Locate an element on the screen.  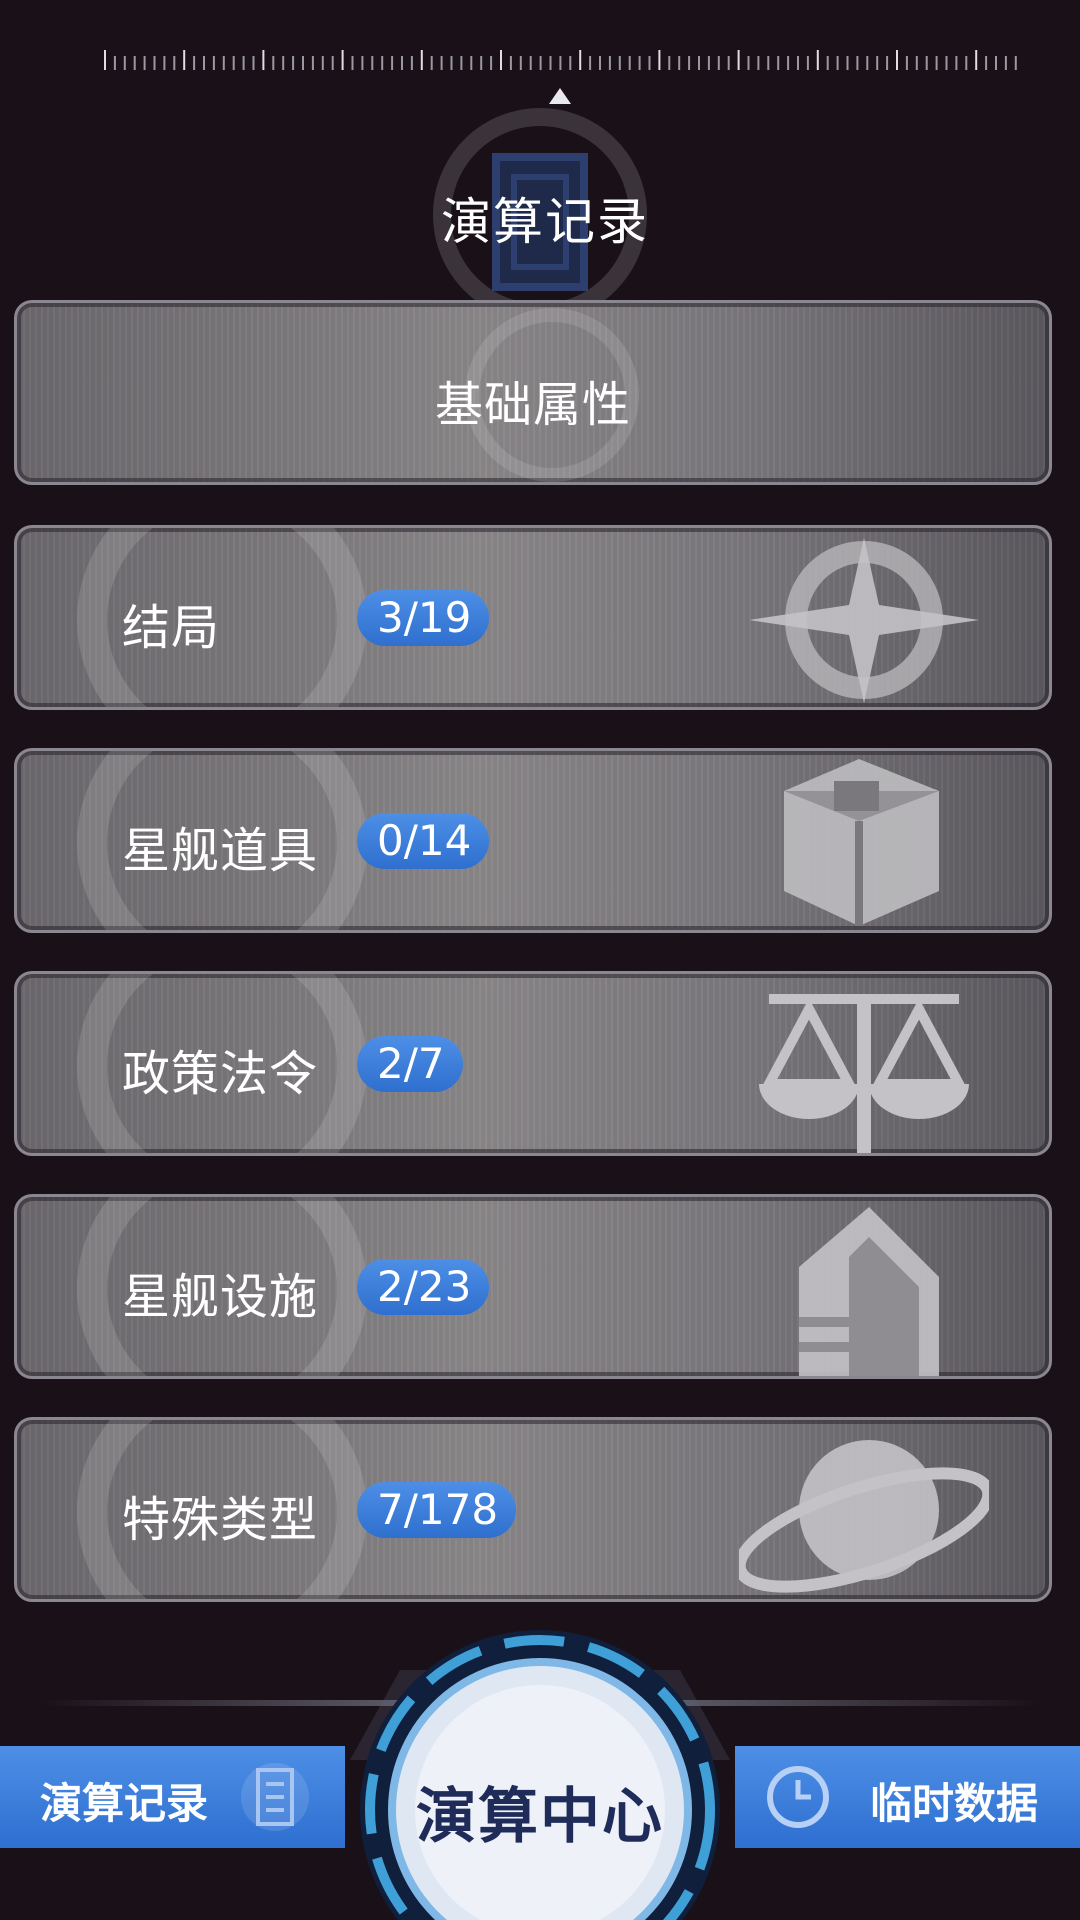
nav-tab-records: 演算记录 is located at coordinates (172, 1797).